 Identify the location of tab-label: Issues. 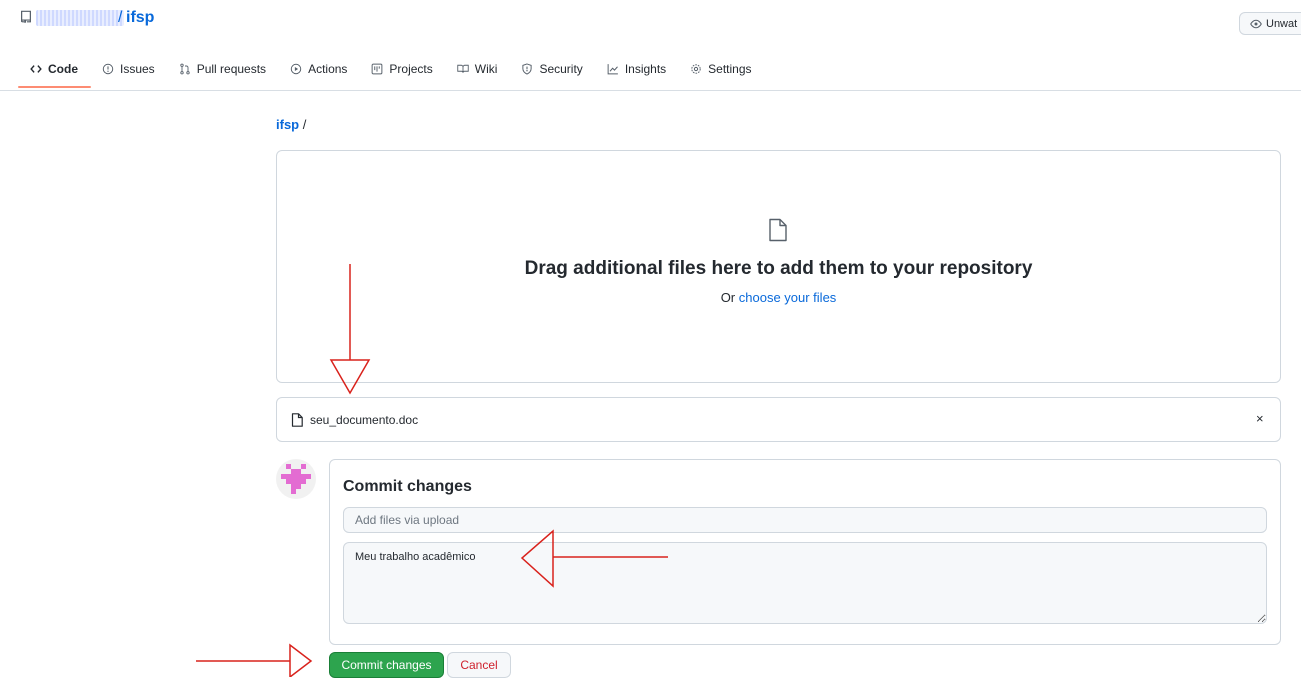
(137, 69).